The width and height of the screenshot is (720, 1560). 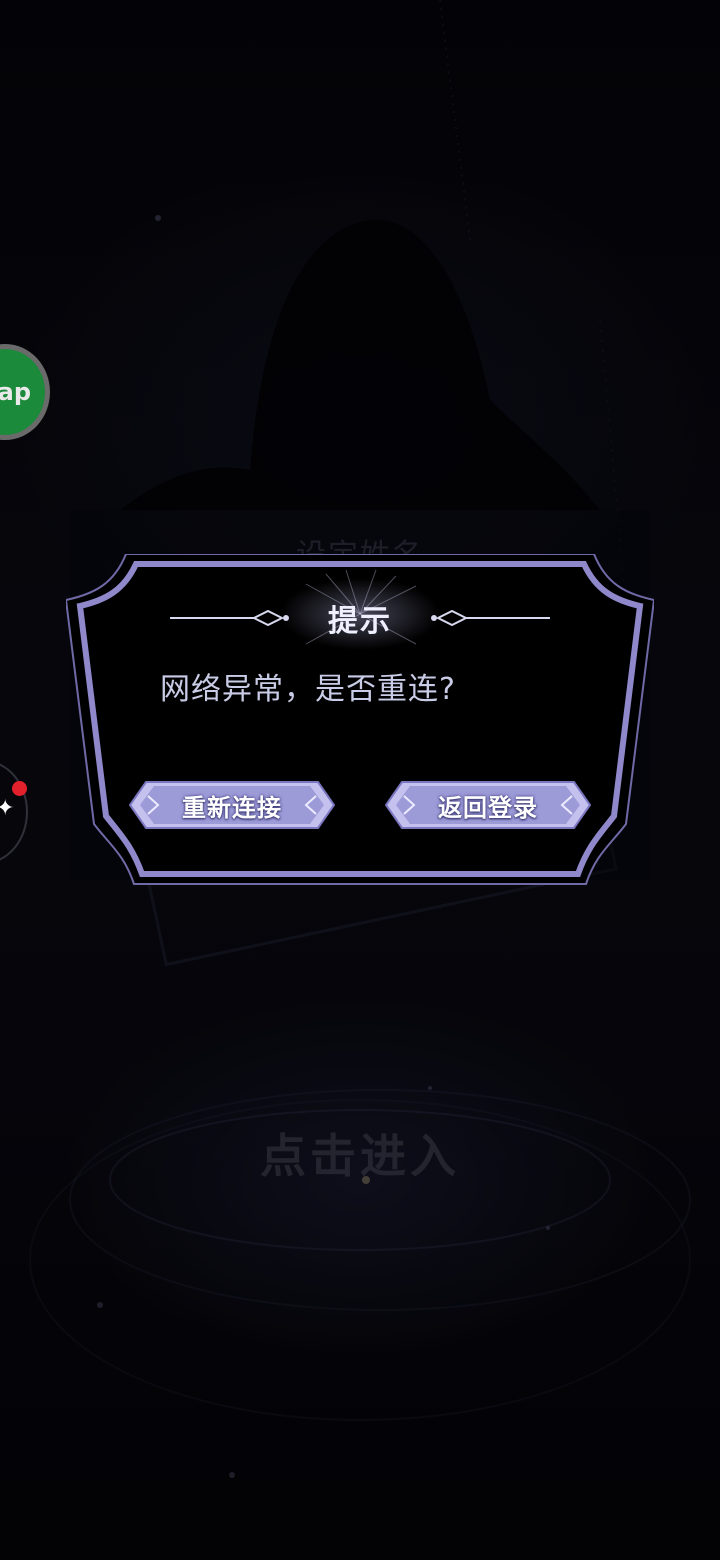 I want to click on sparkle-icon: ✦, so click(x=7, y=808).